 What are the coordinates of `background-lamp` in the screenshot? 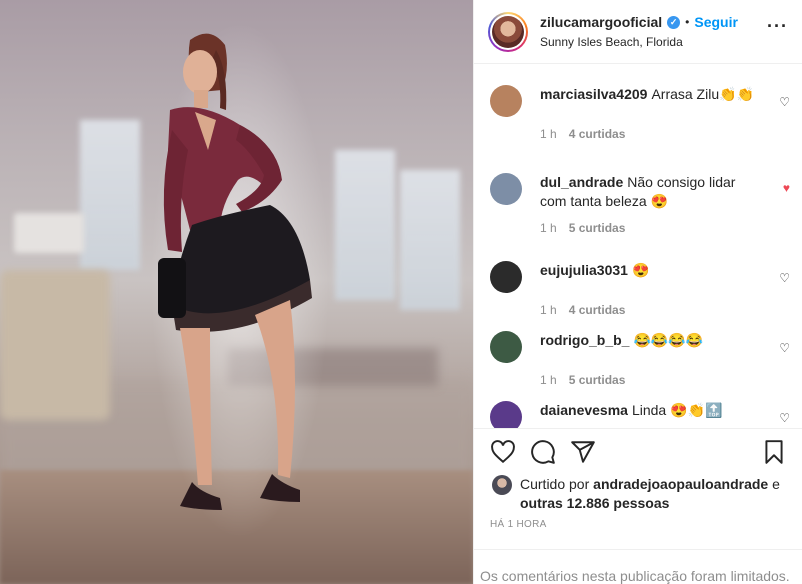 It's located at (49, 233).